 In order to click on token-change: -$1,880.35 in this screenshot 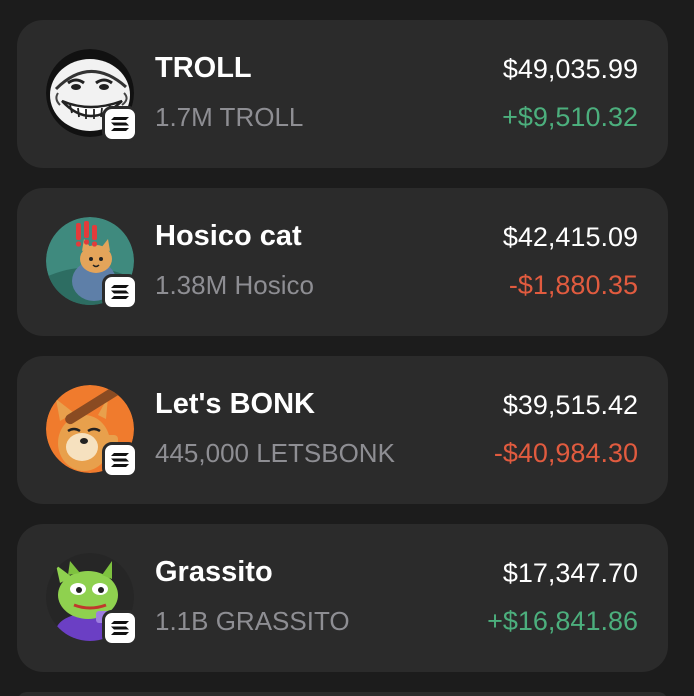, I will do `click(573, 285)`.